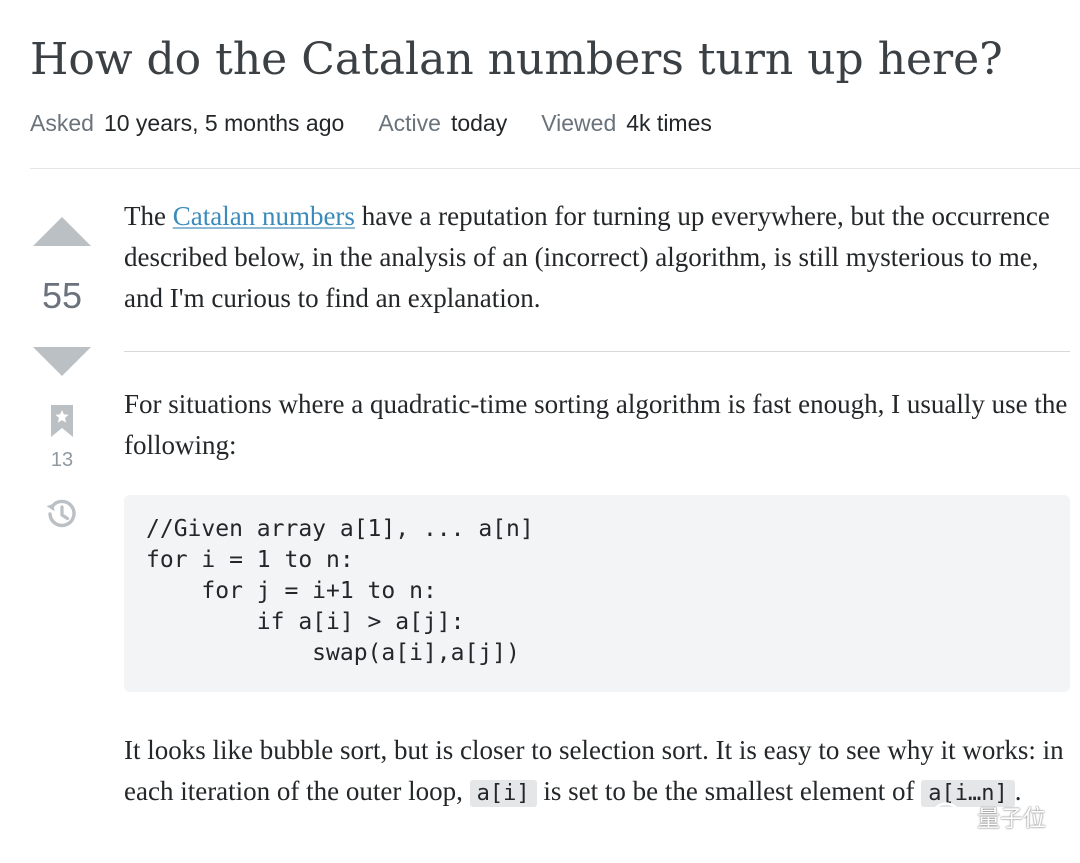 The height and width of the screenshot is (863, 1080). Describe the element at coordinates (579, 123) in the screenshot. I see `viewed-label: Viewed` at that location.